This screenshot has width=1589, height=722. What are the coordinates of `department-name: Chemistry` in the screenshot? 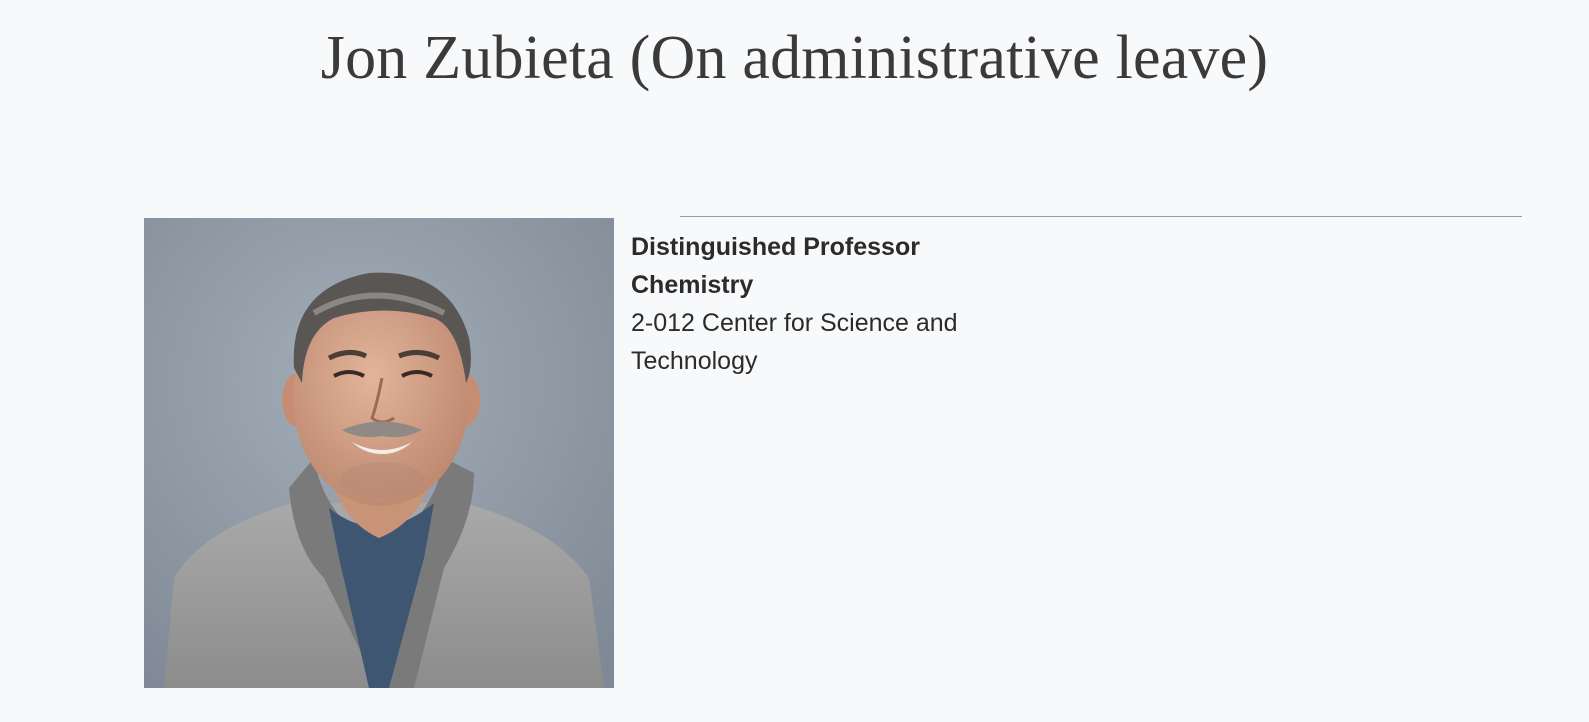 It's located at (692, 285).